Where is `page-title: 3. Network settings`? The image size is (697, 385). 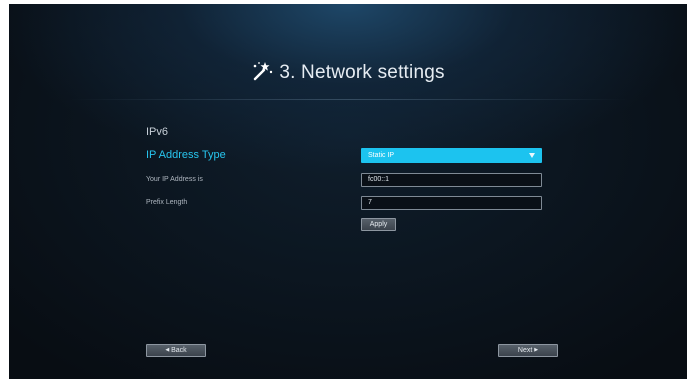
page-title: 3. Network settings is located at coordinates (362, 72).